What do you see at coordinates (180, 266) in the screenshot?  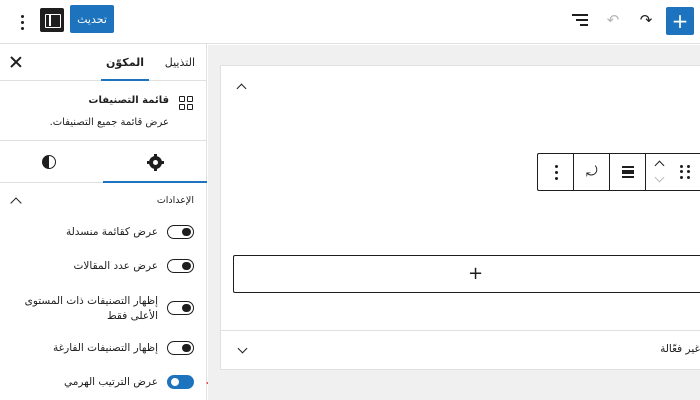 I see `toggle-show-post-counts` at bounding box center [180, 266].